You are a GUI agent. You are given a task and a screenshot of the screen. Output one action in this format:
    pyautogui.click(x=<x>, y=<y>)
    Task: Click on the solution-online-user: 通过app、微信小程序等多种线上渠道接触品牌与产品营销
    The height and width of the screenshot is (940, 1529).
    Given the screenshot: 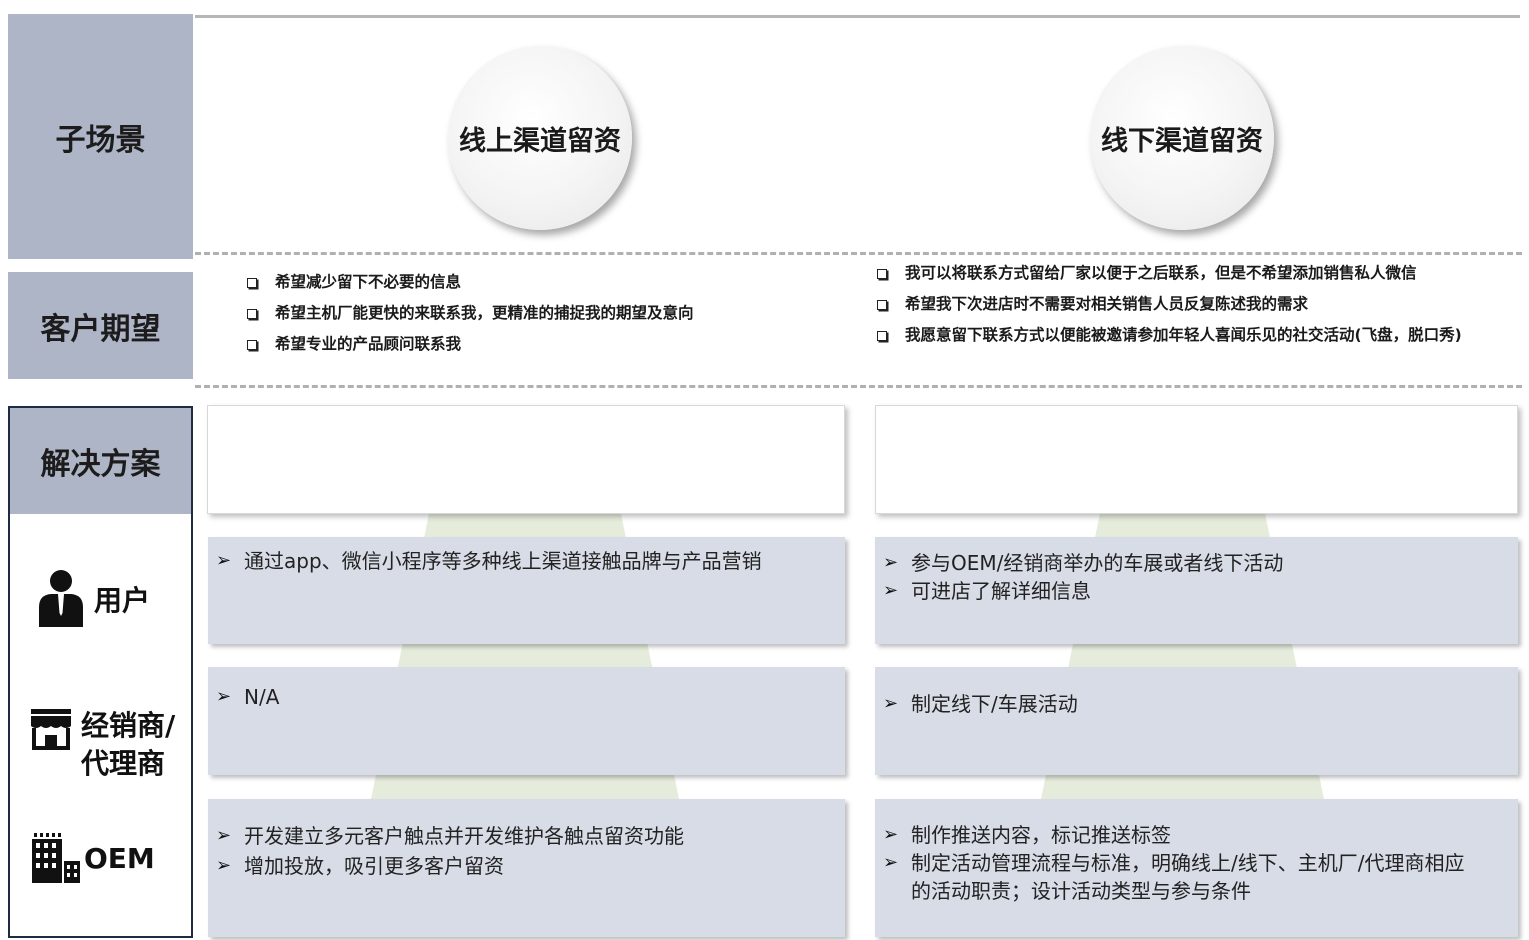 What is the action you would take?
    pyautogui.click(x=526, y=590)
    